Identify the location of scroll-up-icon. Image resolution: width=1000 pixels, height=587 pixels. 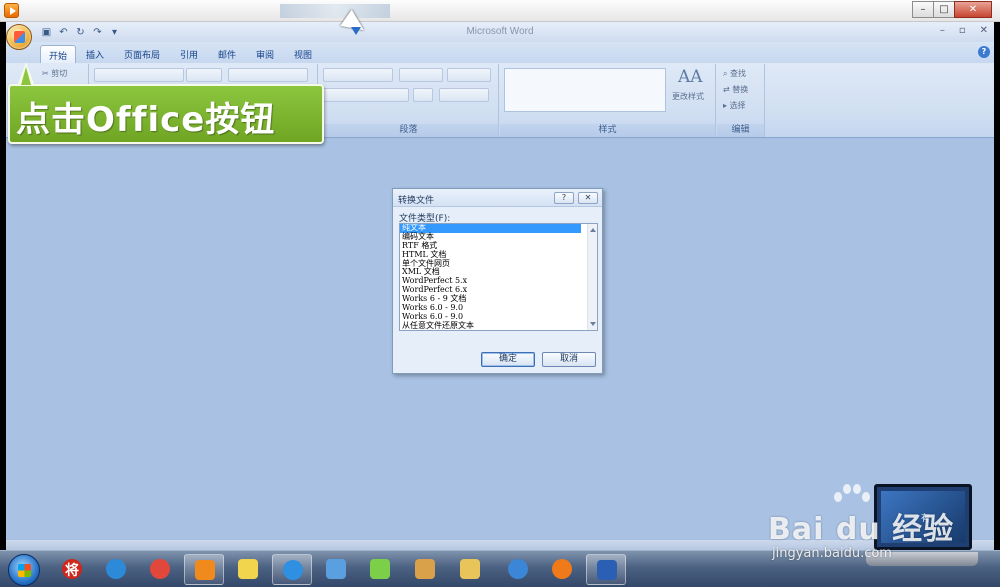
(593, 230).